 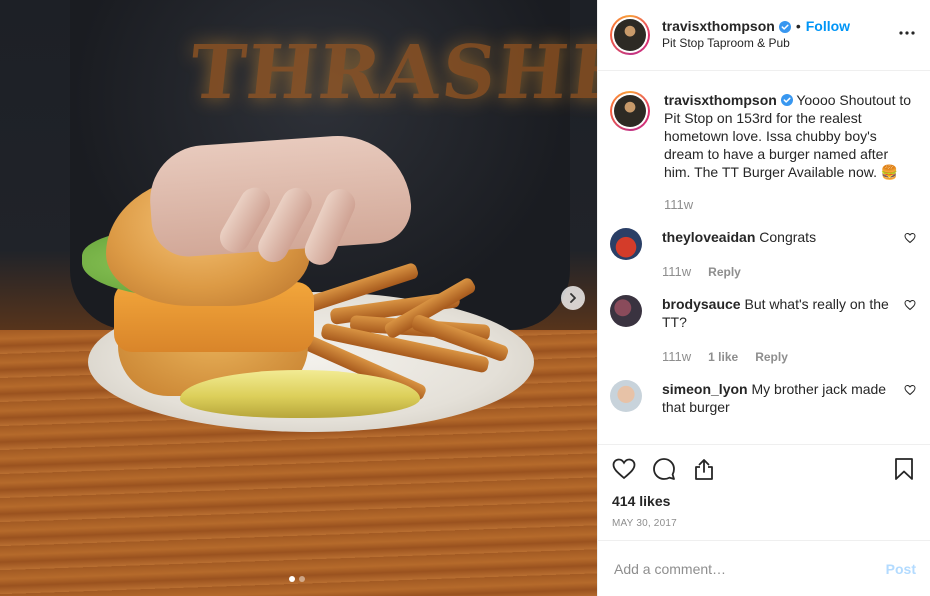 What do you see at coordinates (763, 501) in the screenshot?
I see `like-count: 414 likes` at bounding box center [763, 501].